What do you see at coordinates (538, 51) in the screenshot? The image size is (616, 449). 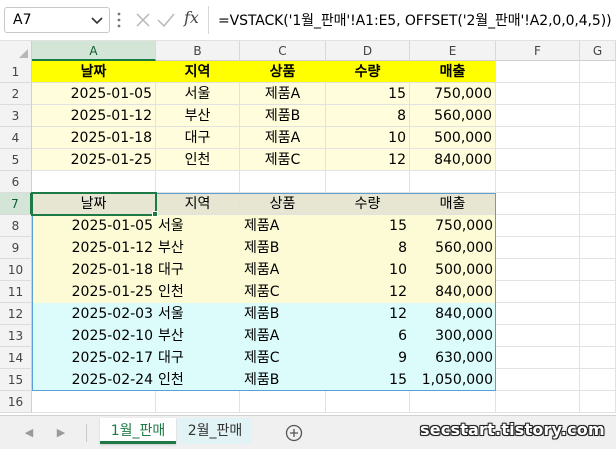 I see `column-header-f: F` at bounding box center [538, 51].